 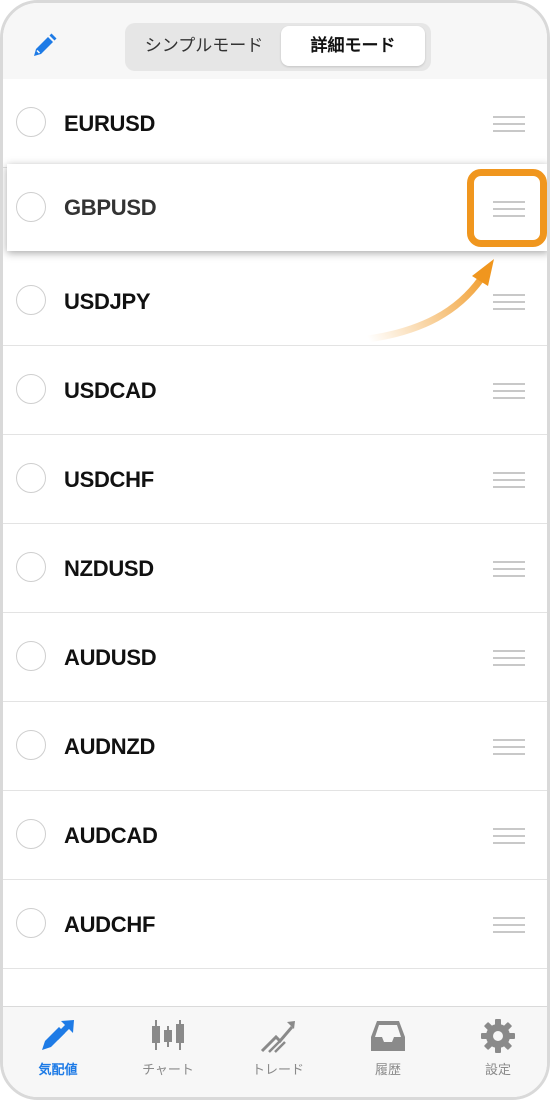 What do you see at coordinates (111, 835) in the screenshot?
I see `symbol-name: AUDCAD` at bounding box center [111, 835].